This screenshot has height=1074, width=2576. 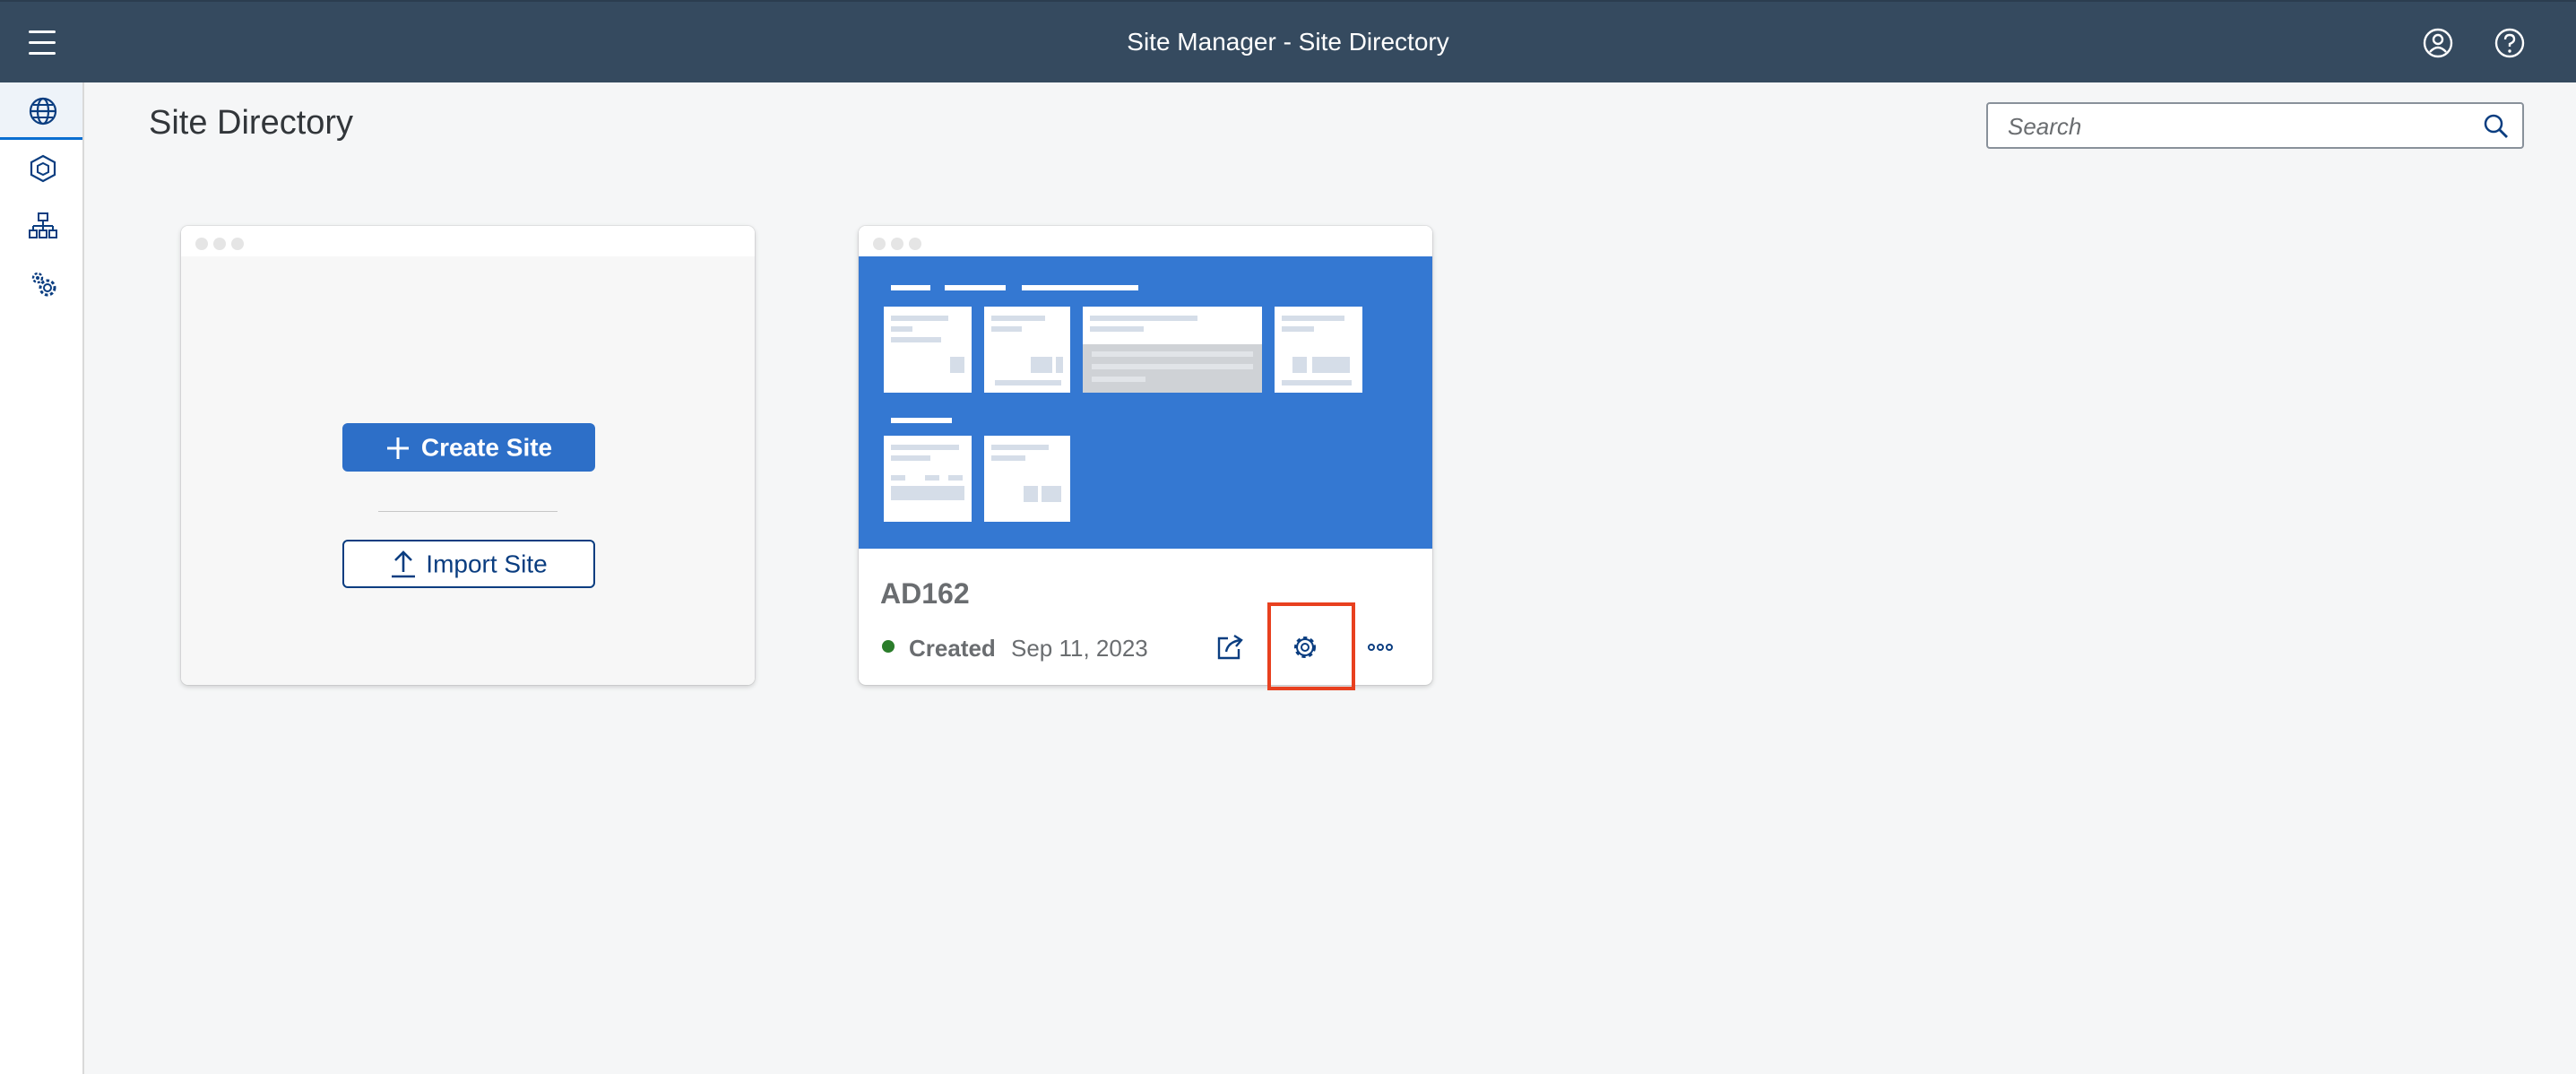 I want to click on help-icon, so click(x=2510, y=43).